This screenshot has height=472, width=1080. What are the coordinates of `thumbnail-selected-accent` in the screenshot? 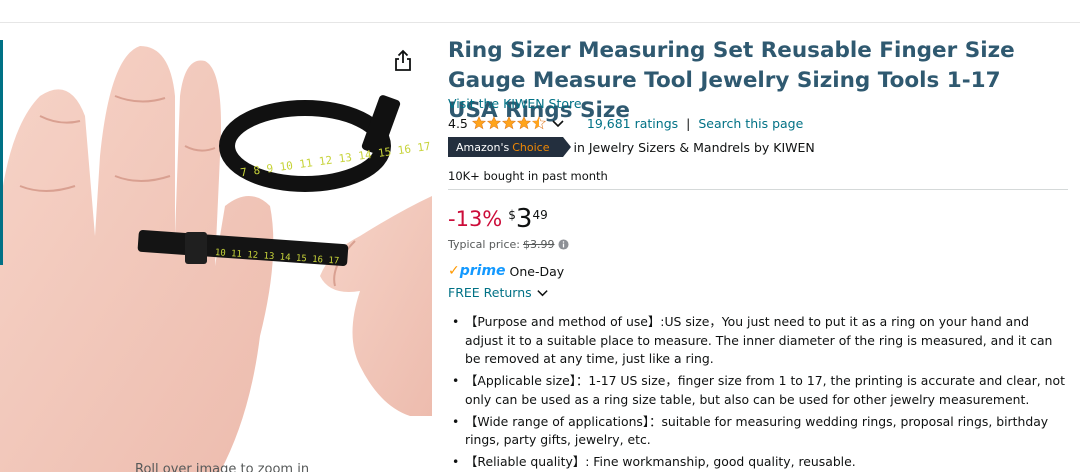 It's located at (1, 152).